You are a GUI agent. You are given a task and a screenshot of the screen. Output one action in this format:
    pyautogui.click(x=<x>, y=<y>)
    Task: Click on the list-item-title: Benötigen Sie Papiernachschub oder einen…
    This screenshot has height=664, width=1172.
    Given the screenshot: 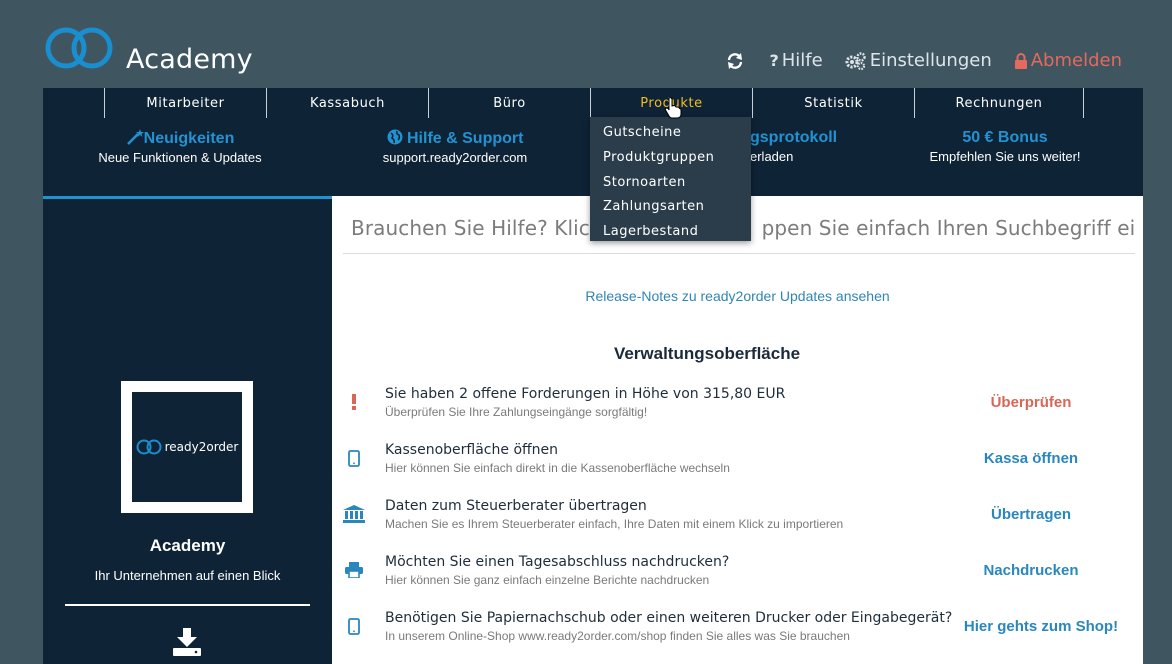 What is the action you would take?
    pyautogui.click(x=669, y=618)
    